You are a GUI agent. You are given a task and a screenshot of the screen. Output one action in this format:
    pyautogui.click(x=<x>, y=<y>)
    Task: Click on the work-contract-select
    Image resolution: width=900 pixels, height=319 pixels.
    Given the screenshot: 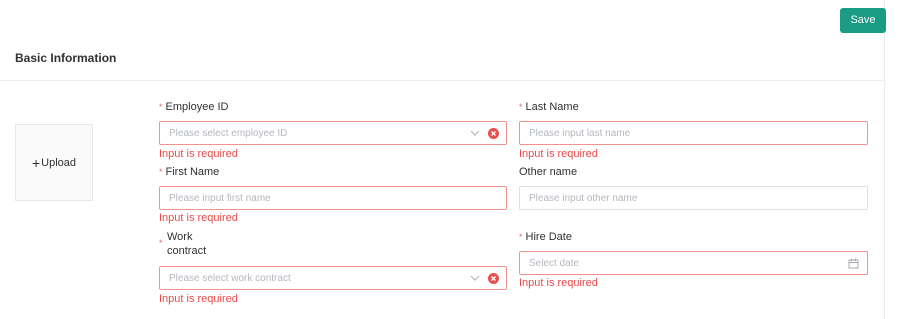 What is the action you would take?
    pyautogui.click(x=333, y=278)
    